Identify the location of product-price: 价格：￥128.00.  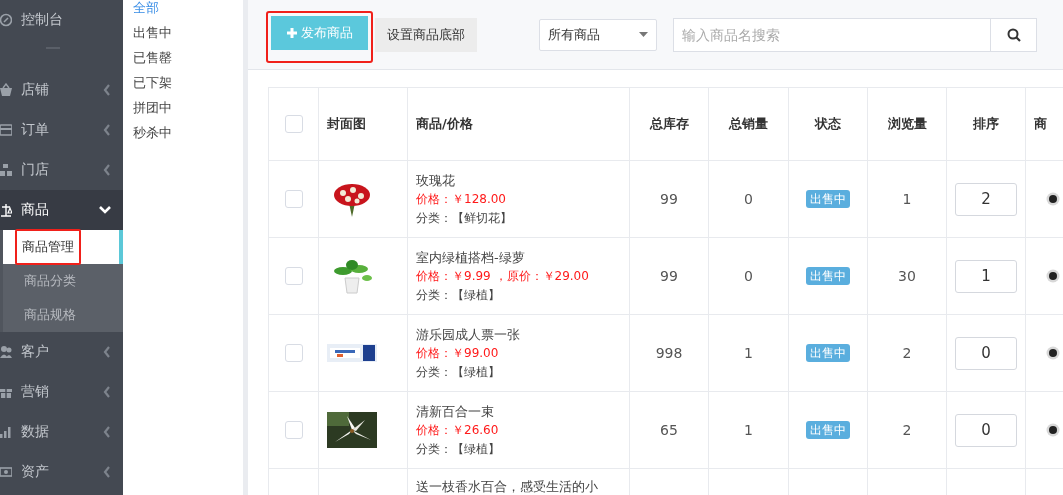
(461, 199).